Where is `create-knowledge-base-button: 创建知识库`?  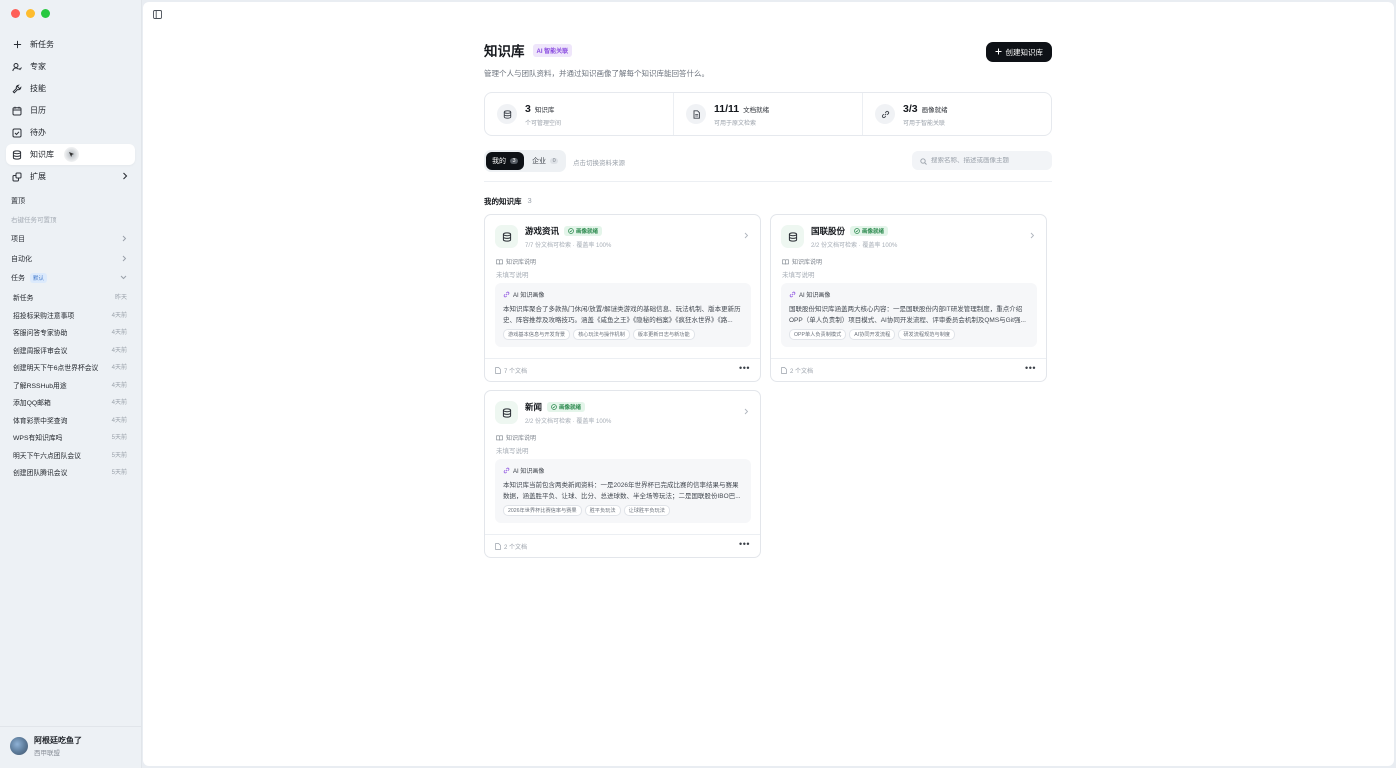 create-knowledge-base-button: 创建知识库 is located at coordinates (1018, 52).